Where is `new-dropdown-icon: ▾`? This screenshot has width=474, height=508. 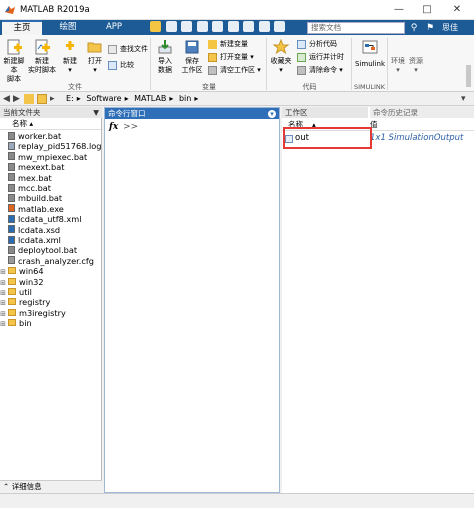 new-dropdown-icon: ▾ is located at coordinates (70, 70).